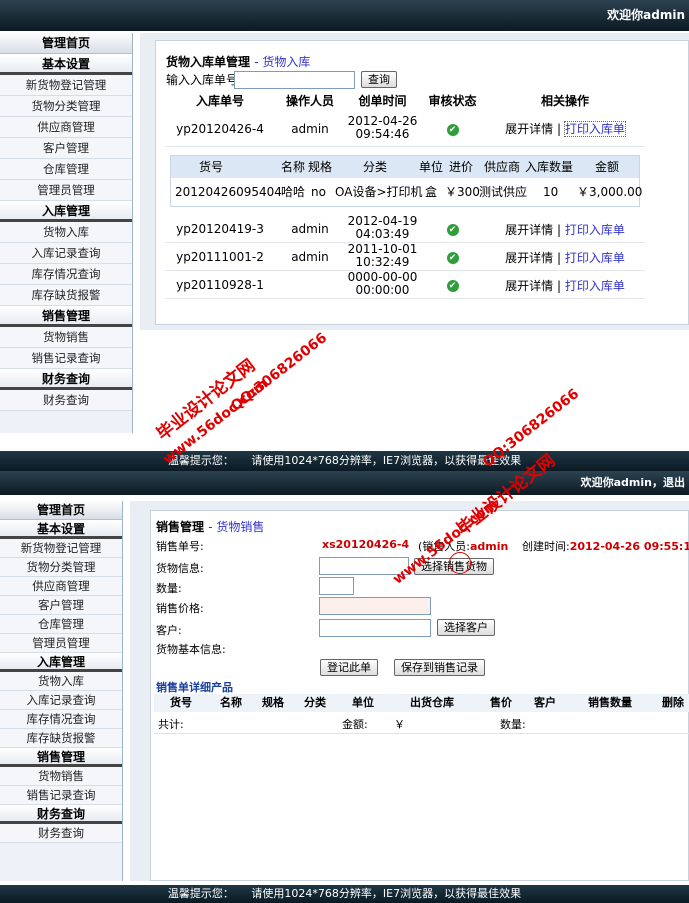  What do you see at coordinates (294, 80) in the screenshot?
I see `inbound-search-input` at bounding box center [294, 80].